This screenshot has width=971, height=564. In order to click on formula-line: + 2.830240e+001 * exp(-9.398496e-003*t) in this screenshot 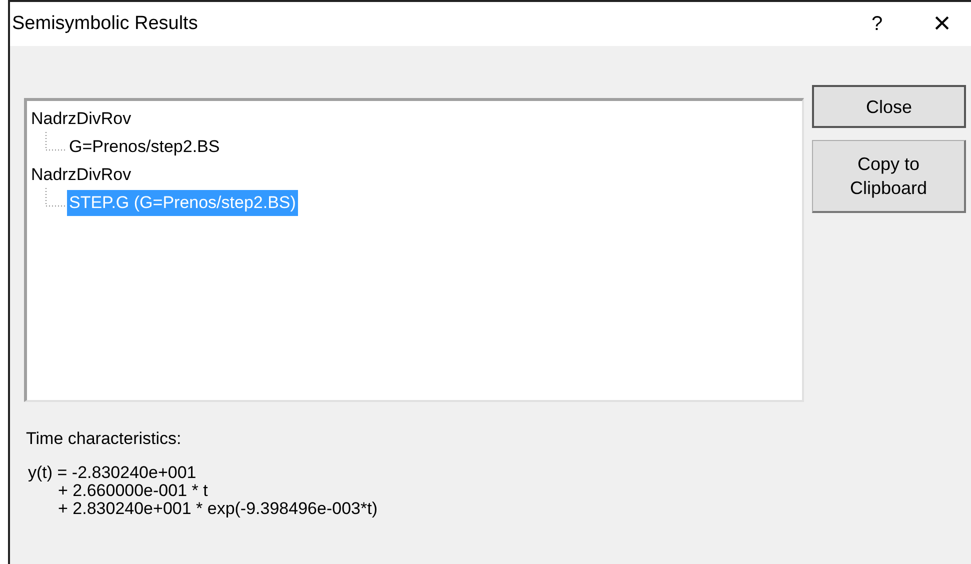, I will do `click(218, 509)`.